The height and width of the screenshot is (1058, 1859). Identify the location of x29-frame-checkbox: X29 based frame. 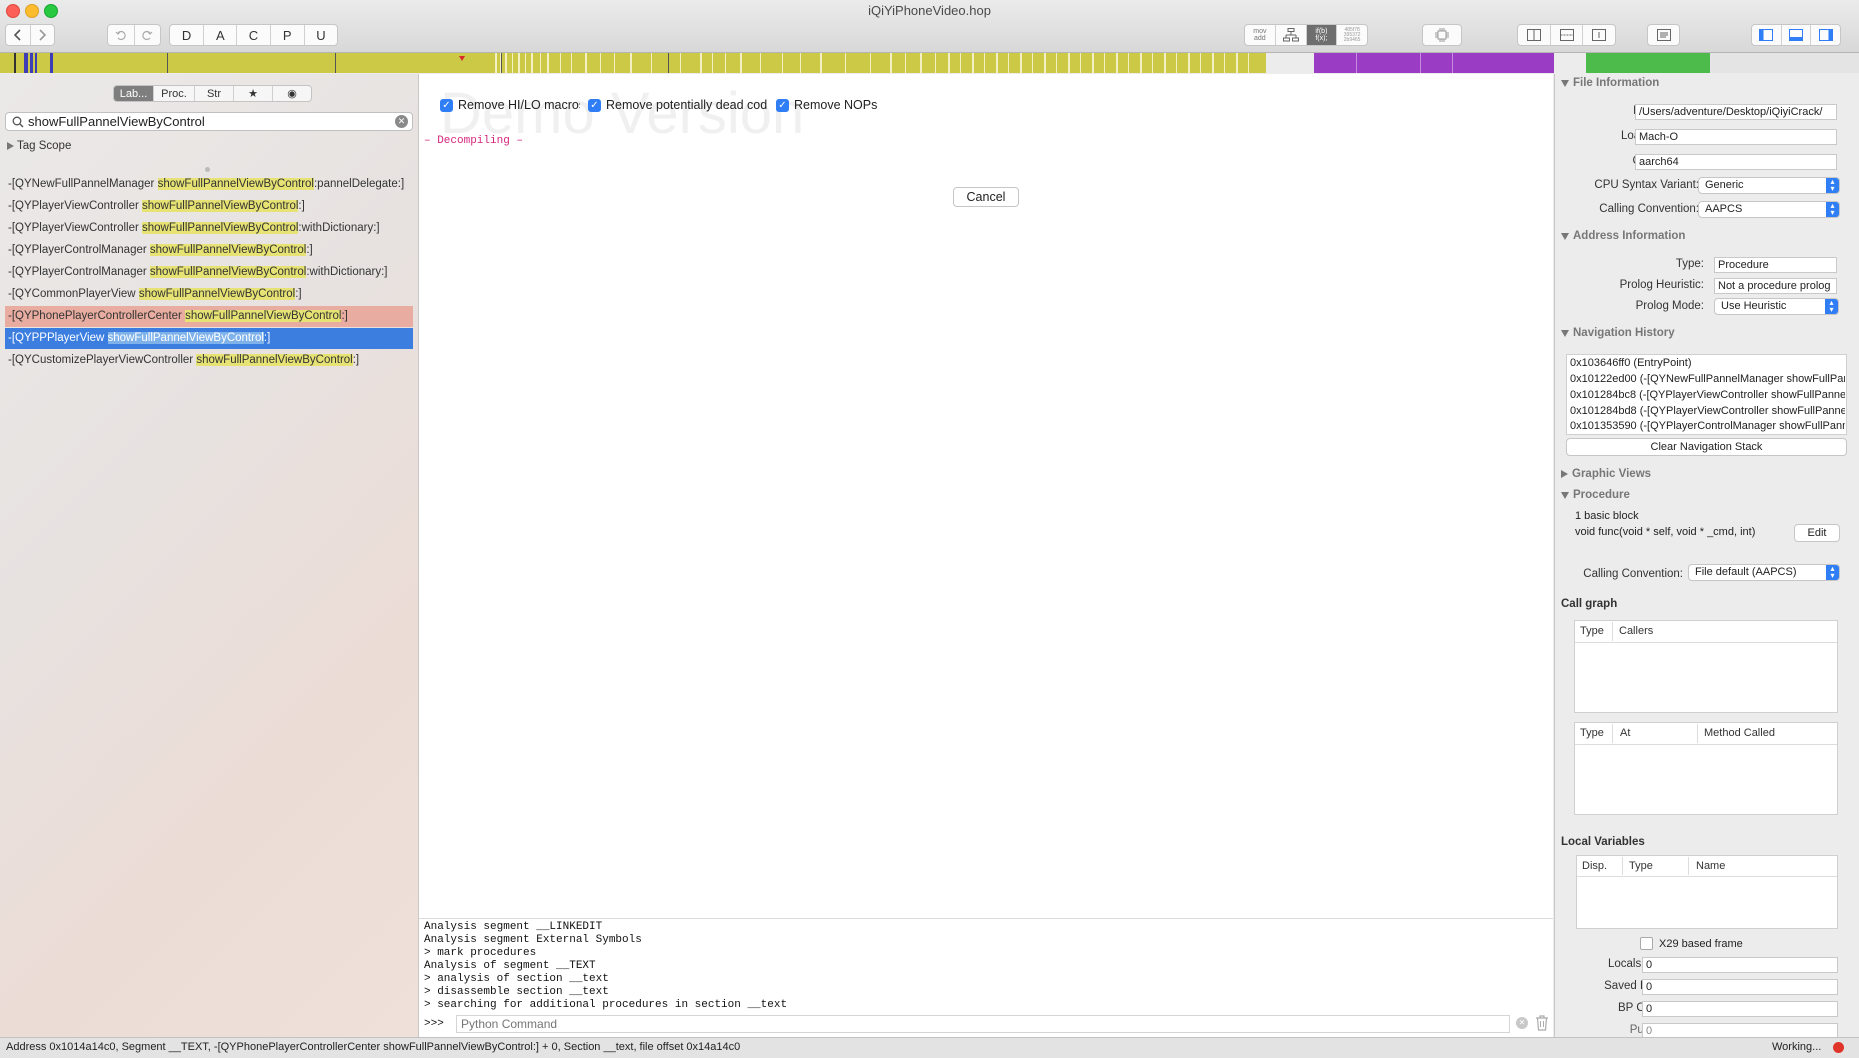
(1691, 943).